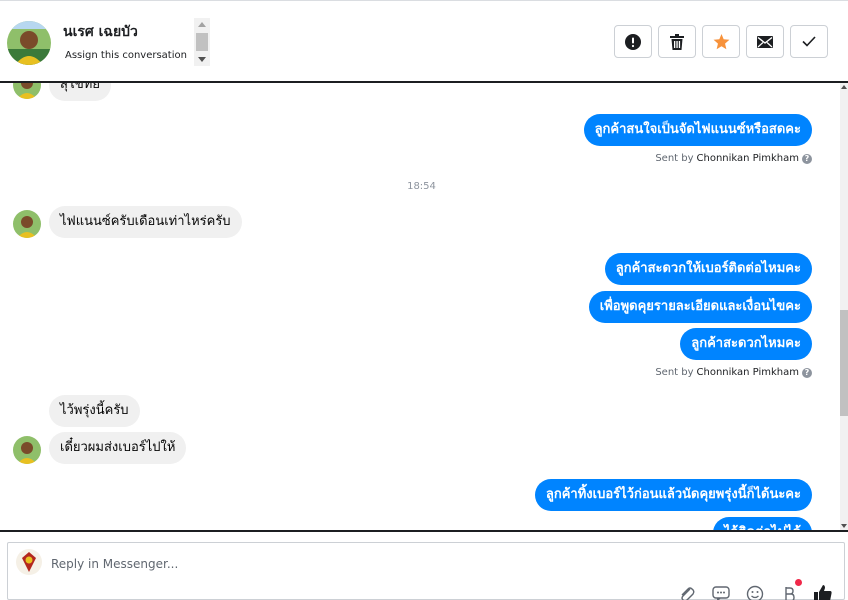  I want to click on timestamp-separator: 18:54, so click(421, 186).